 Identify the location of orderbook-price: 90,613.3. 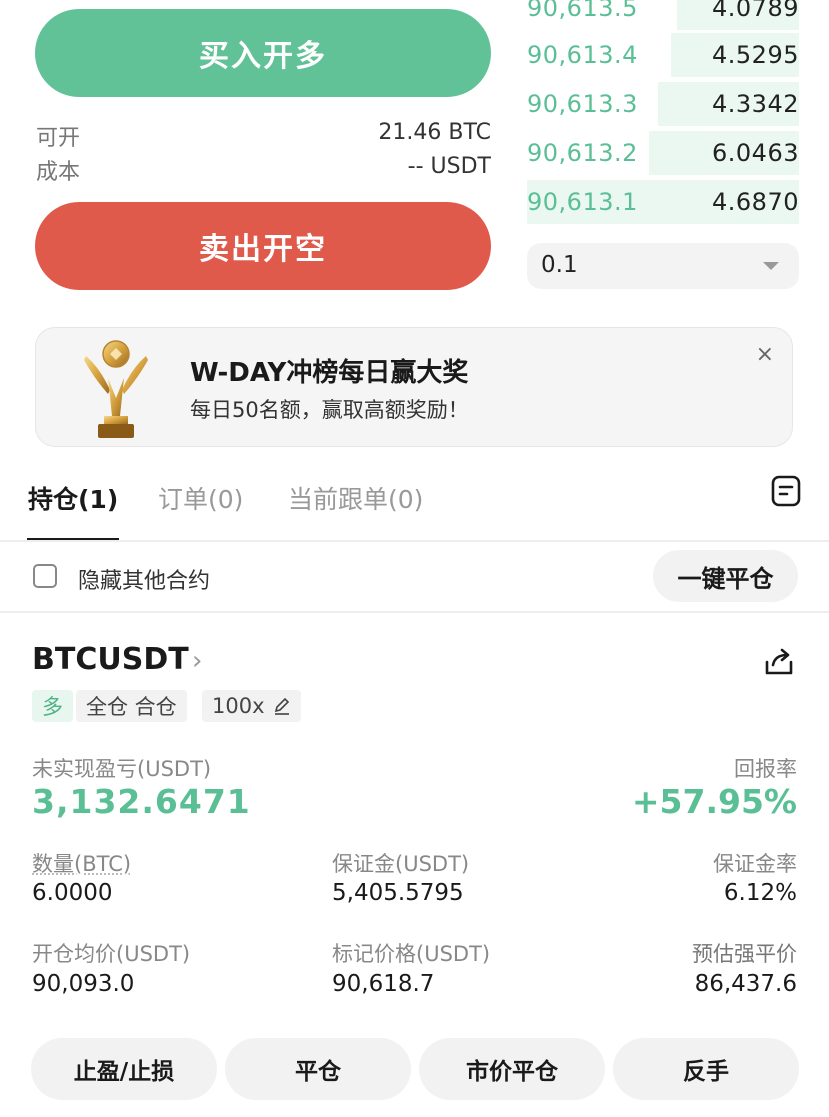
(582, 104).